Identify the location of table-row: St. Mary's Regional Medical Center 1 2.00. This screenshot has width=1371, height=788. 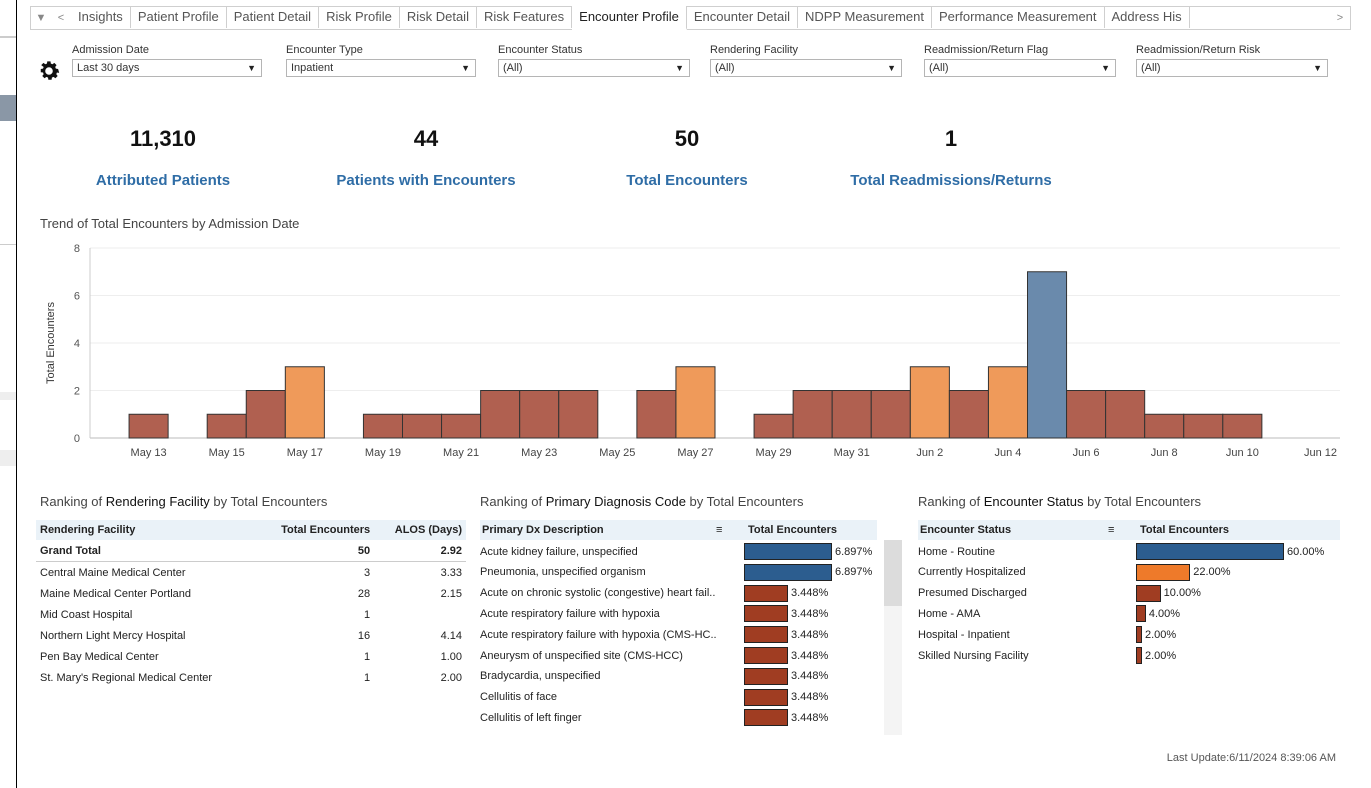
(251, 677).